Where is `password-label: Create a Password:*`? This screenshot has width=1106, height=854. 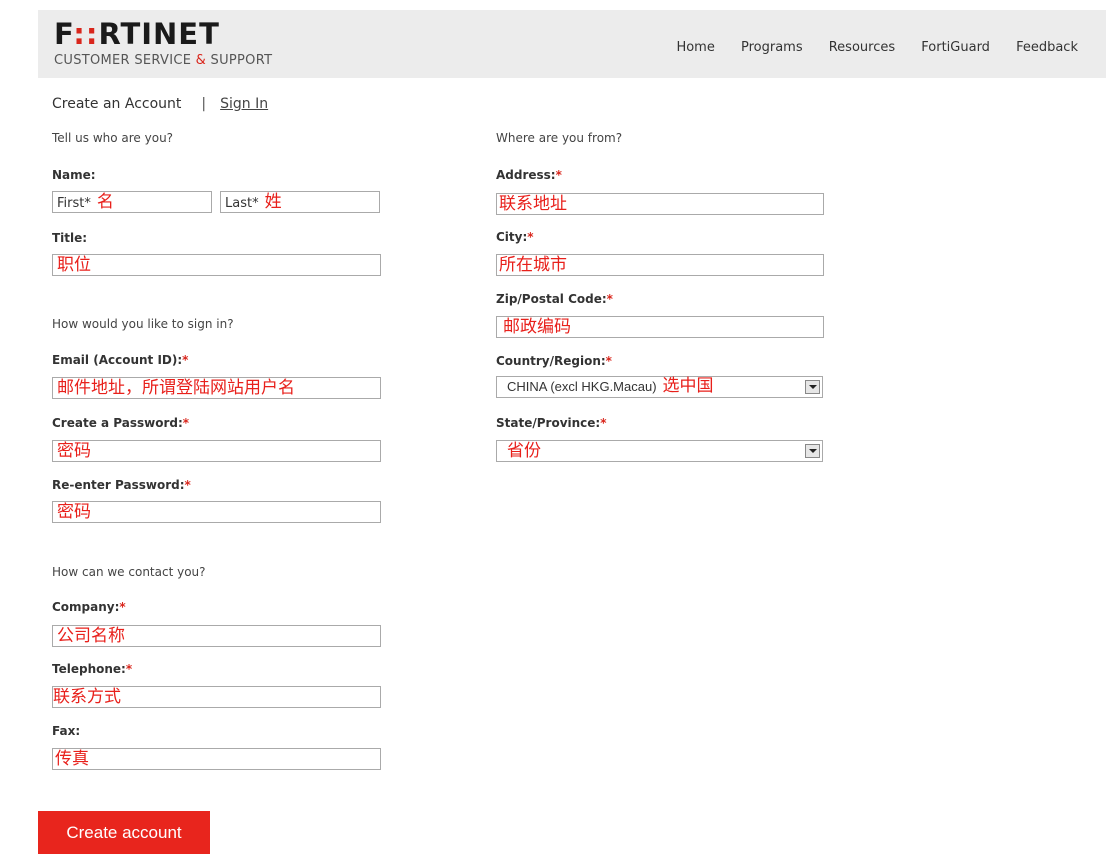 password-label: Create a Password:* is located at coordinates (120, 423).